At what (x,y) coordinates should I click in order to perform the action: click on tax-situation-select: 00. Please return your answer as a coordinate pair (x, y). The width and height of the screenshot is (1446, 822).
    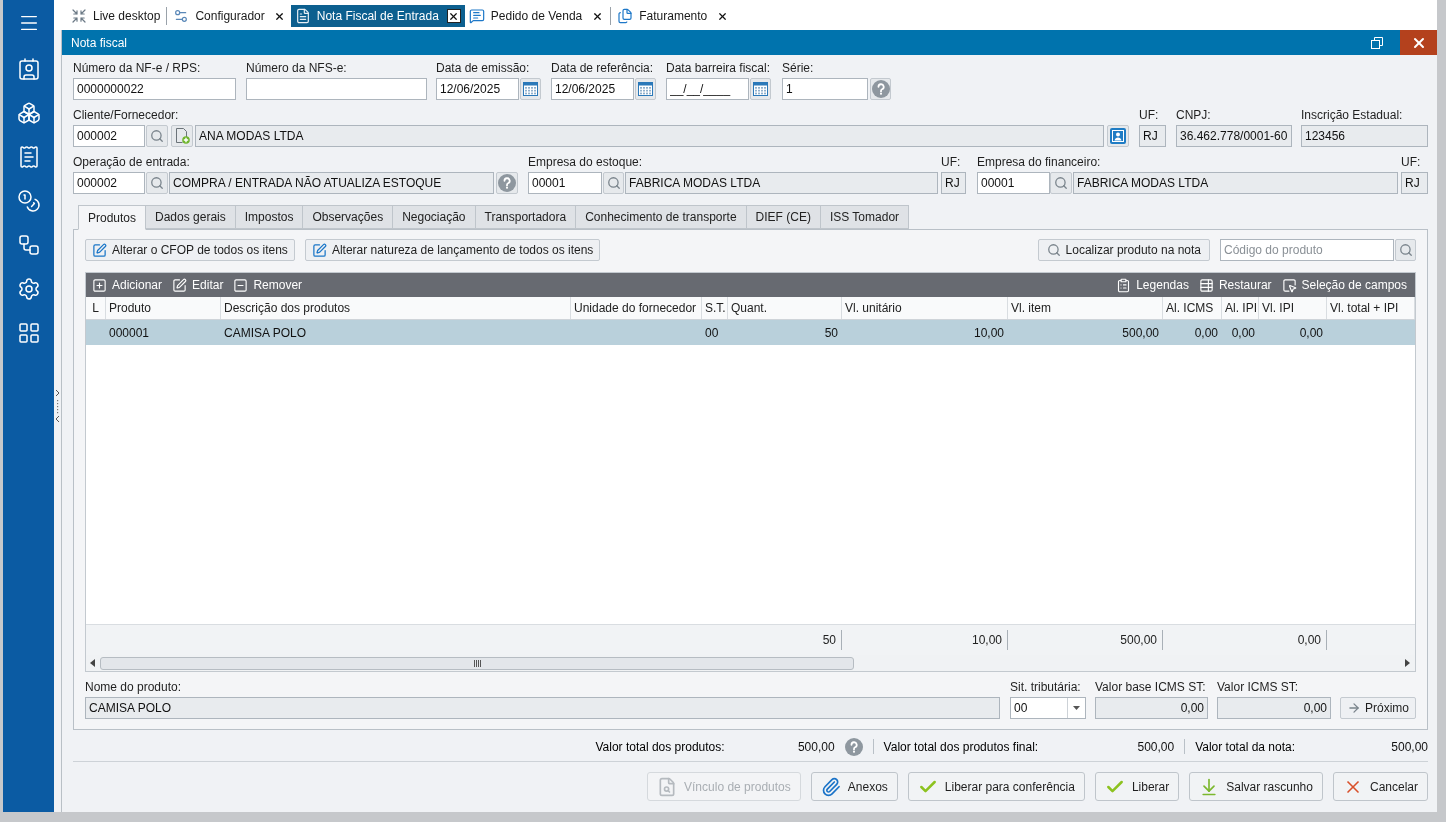
    Looking at the image, I should click on (1048, 708).